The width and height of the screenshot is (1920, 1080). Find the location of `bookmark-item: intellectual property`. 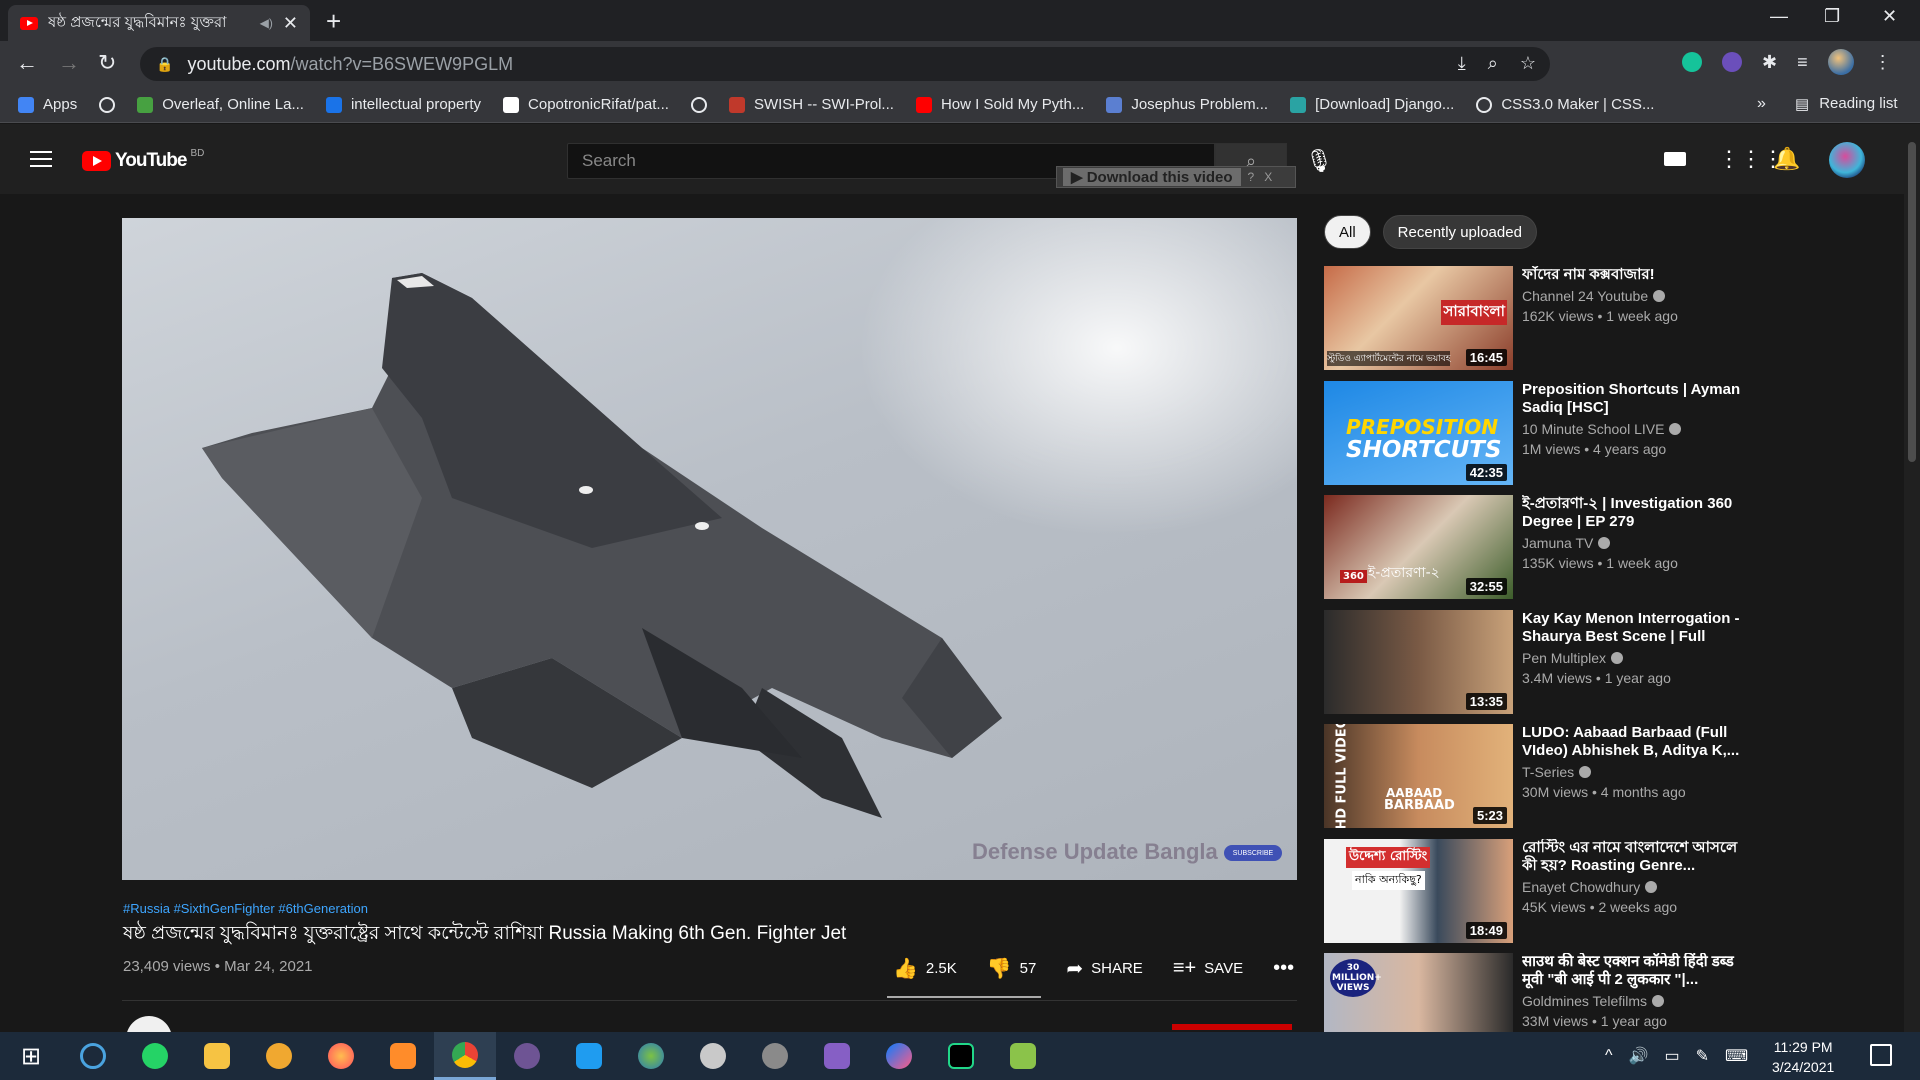

bookmark-item: intellectual property is located at coordinates (403, 104).